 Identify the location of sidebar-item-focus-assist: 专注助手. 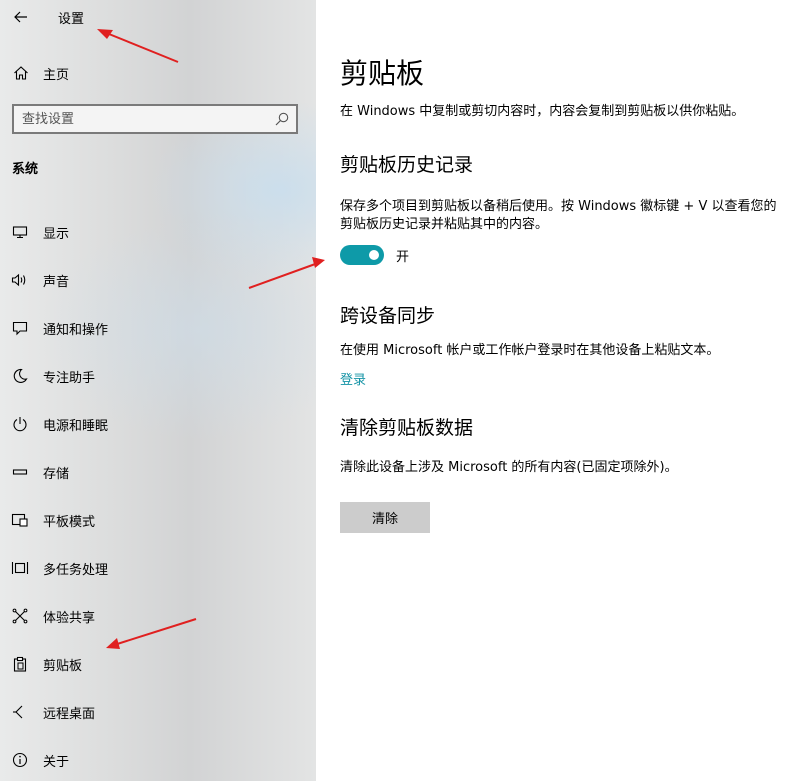
(158, 376).